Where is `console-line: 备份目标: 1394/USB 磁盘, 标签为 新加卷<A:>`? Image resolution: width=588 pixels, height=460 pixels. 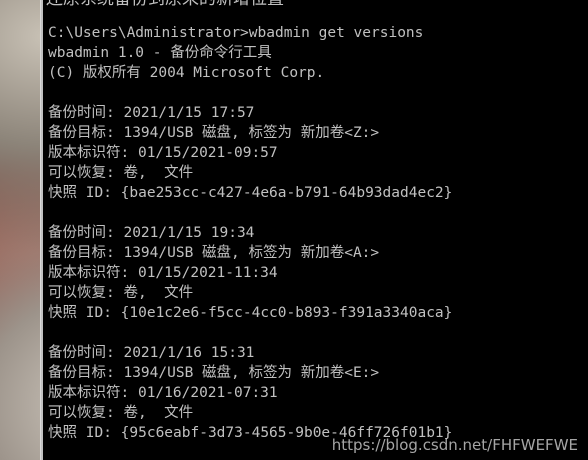
console-line: 备份目标: 1394/USB 磁盘, 标签为 新加卷<A:> is located at coordinates (214, 253).